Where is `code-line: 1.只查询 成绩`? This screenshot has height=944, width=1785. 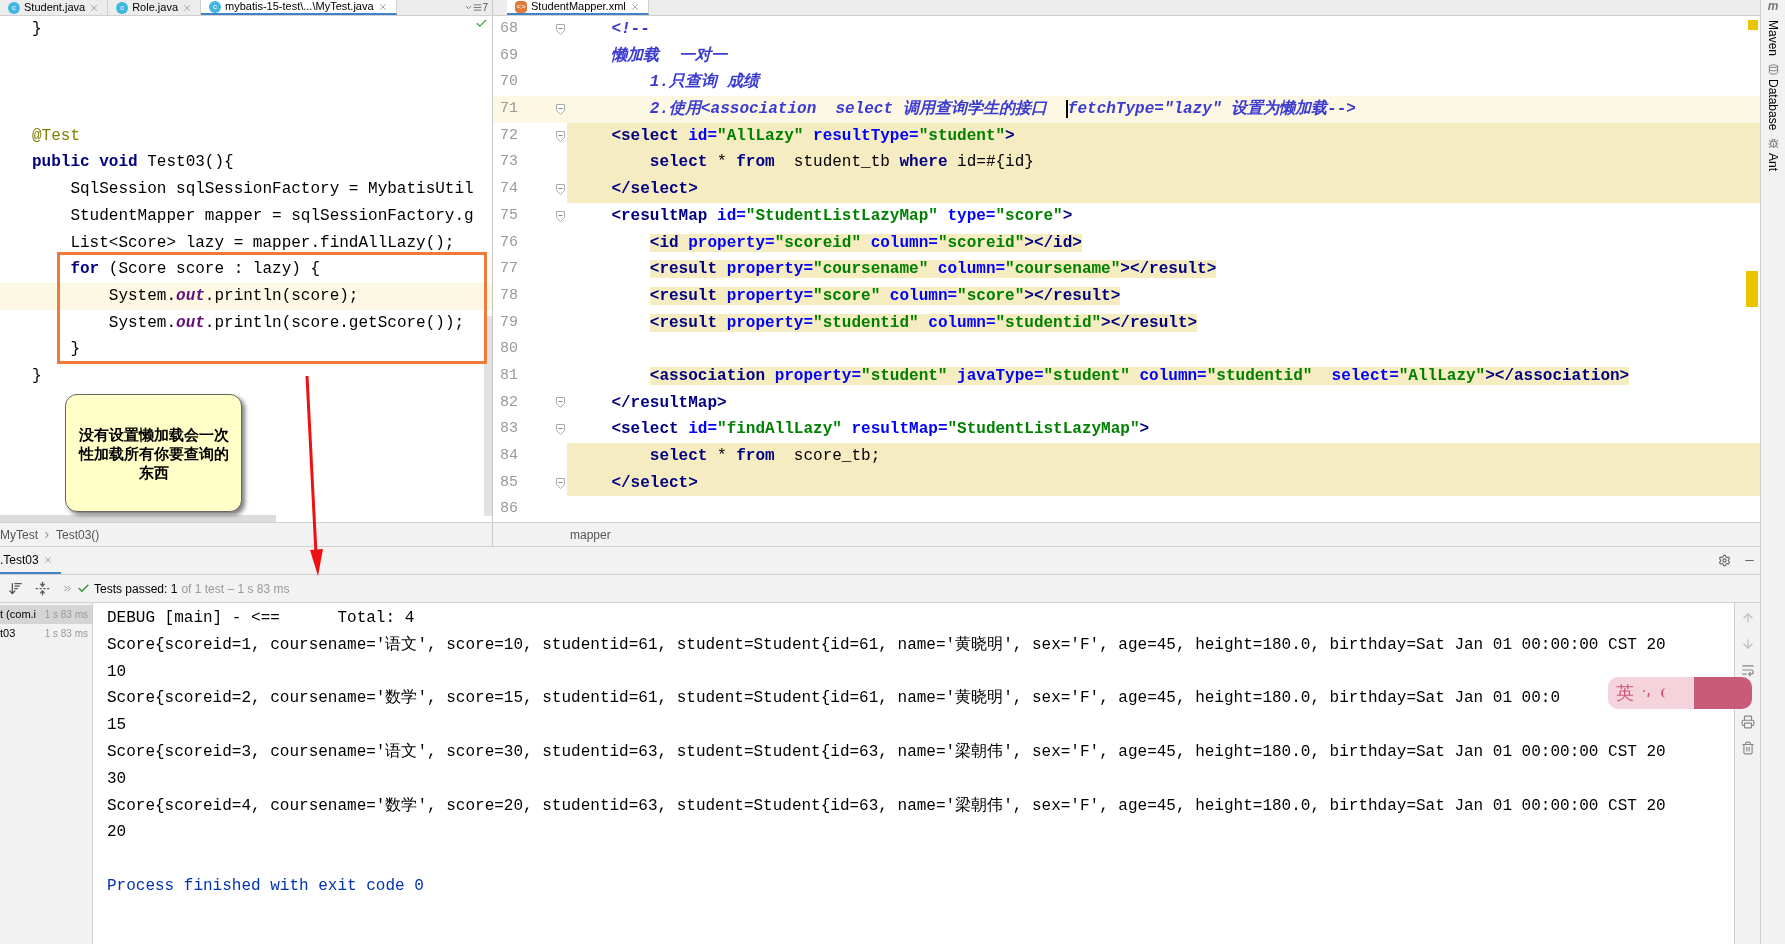
code-line: 1.只查询 成绩 is located at coordinates (704, 82).